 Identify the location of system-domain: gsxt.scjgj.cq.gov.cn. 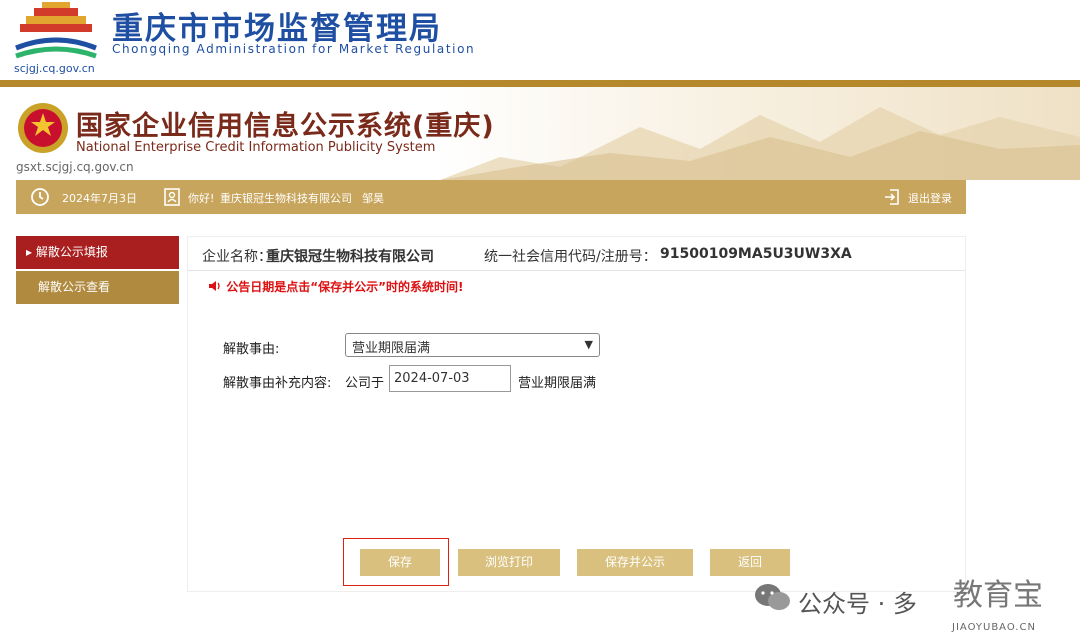
(75, 167).